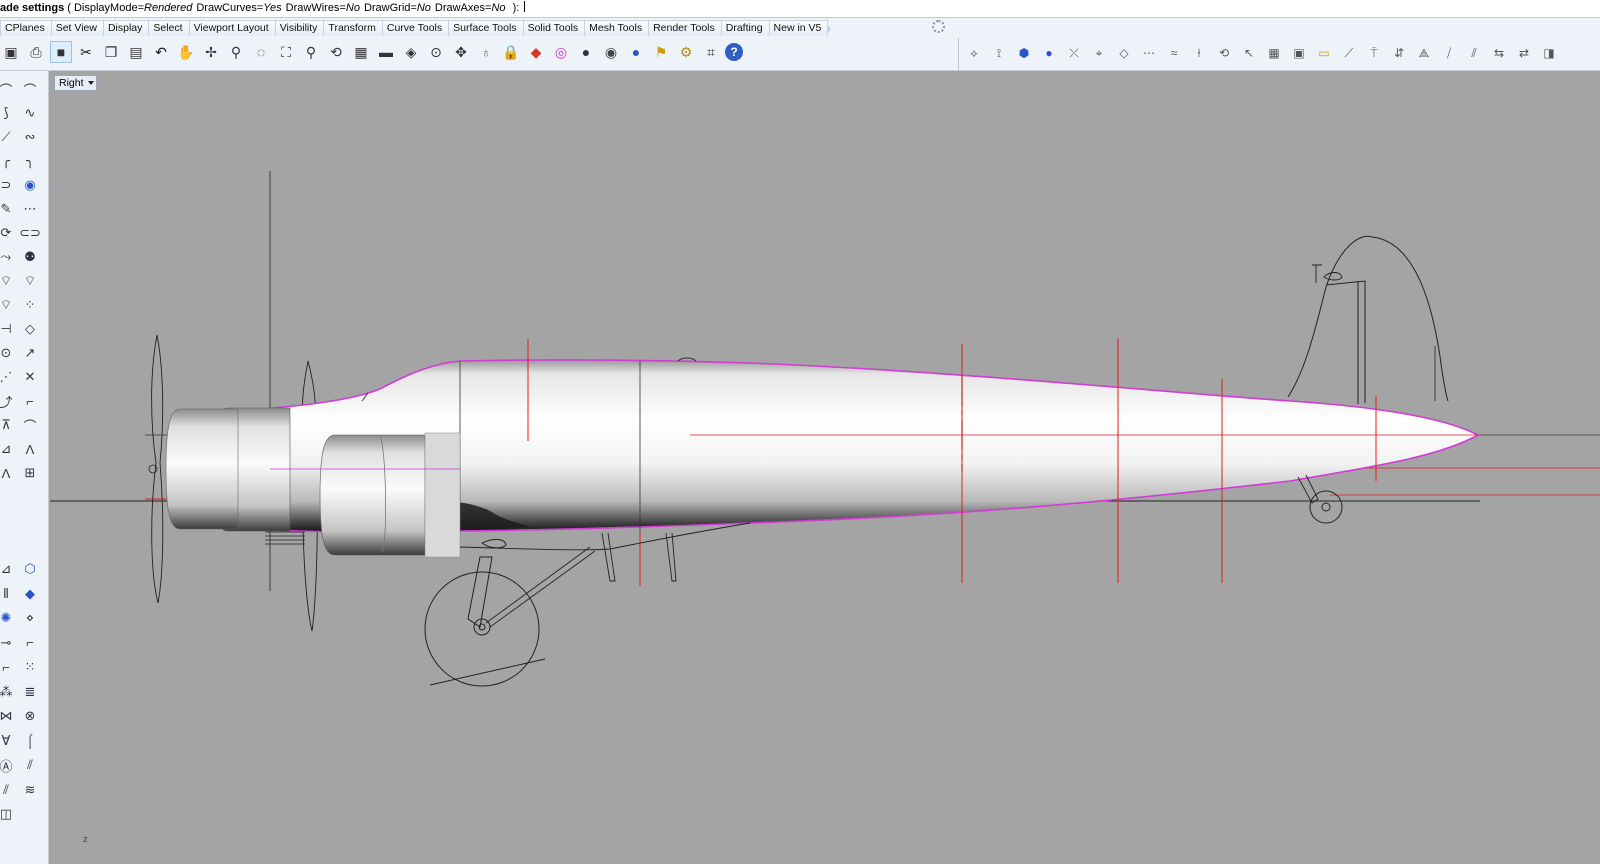 The width and height of the screenshot is (1600, 864). I want to click on fit-icon: ⌔, so click(8, 281).